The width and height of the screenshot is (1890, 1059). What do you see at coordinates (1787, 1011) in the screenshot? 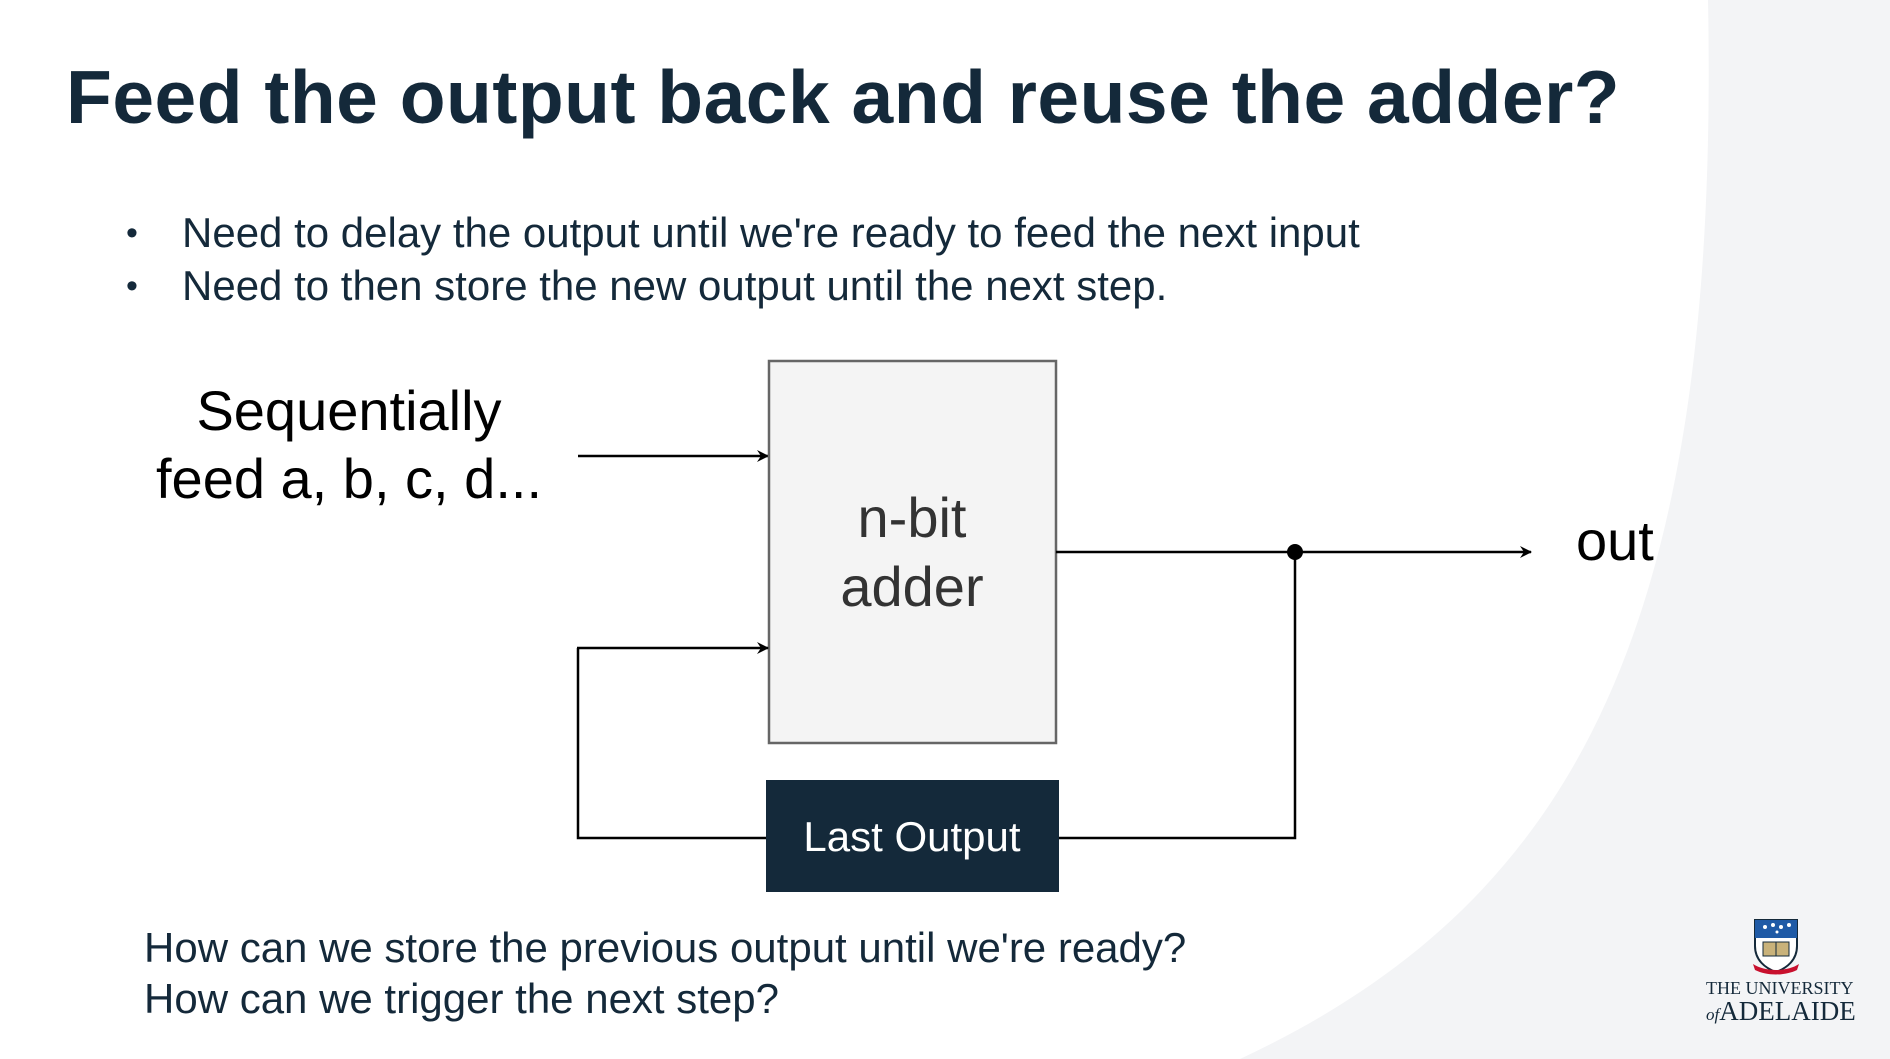
I see `logo-text: ADELAIDE` at bounding box center [1787, 1011].